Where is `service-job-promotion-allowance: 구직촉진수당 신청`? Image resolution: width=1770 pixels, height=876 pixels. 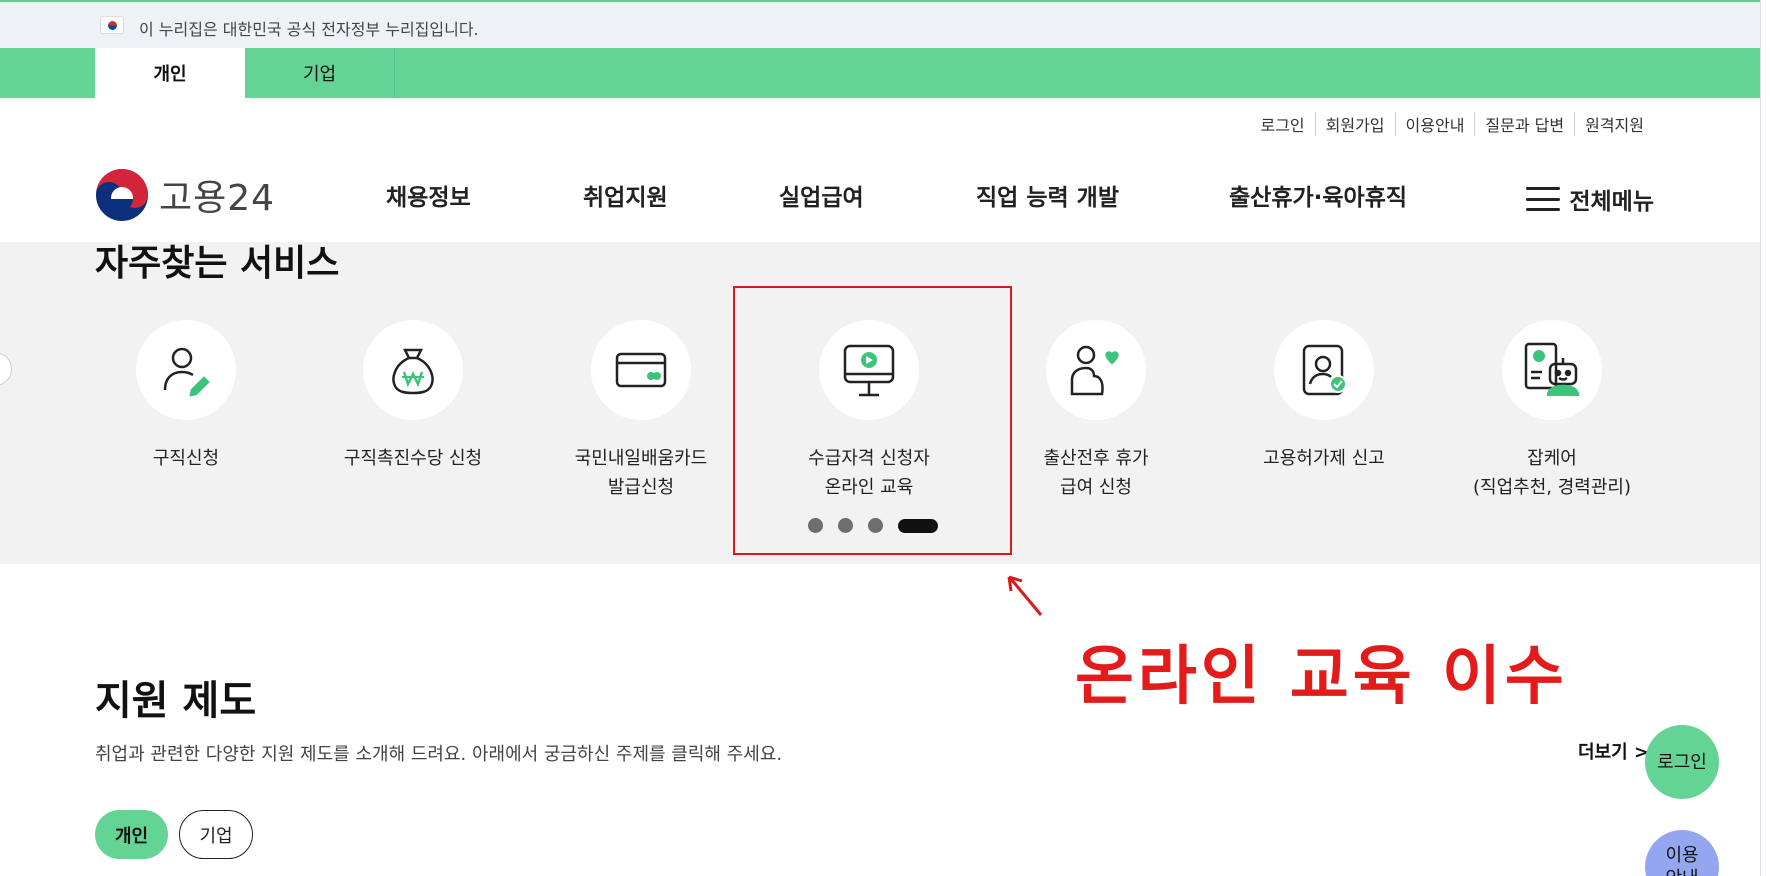 service-job-promotion-allowance: 구직촉진수당 신청 is located at coordinates (413, 396).